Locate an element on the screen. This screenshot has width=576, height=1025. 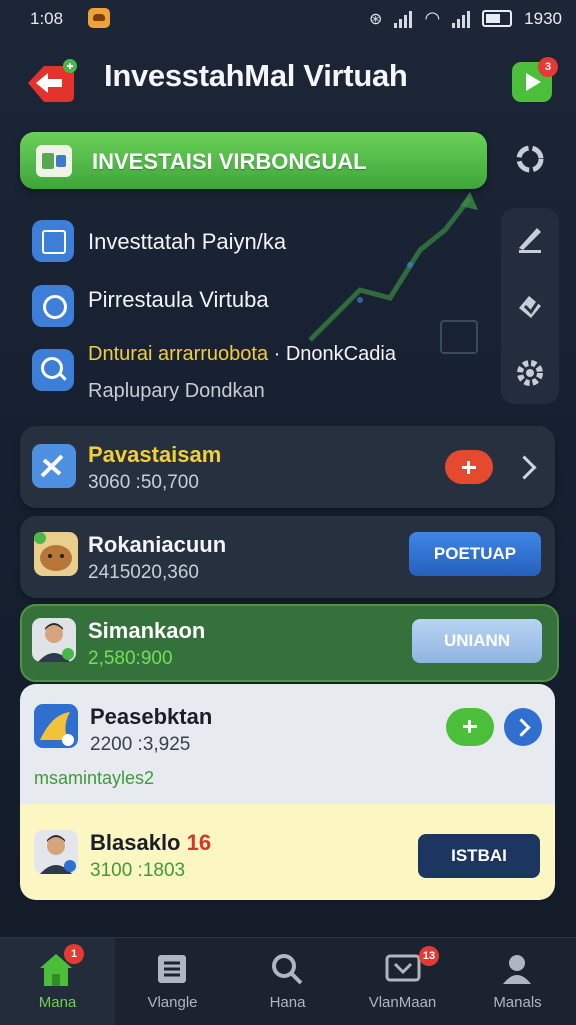
battery-icon is located at coordinates (497, 18).